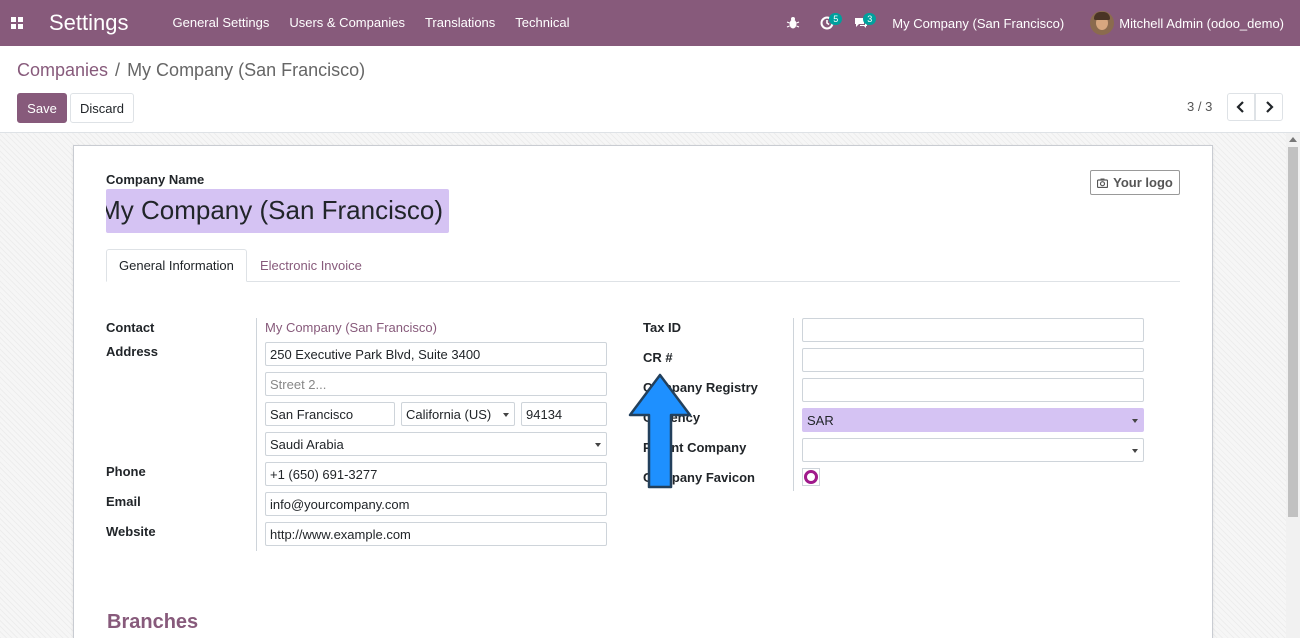 Image resolution: width=1300 pixels, height=638 pixels. I want to click on cr-input, so click(973, 360).